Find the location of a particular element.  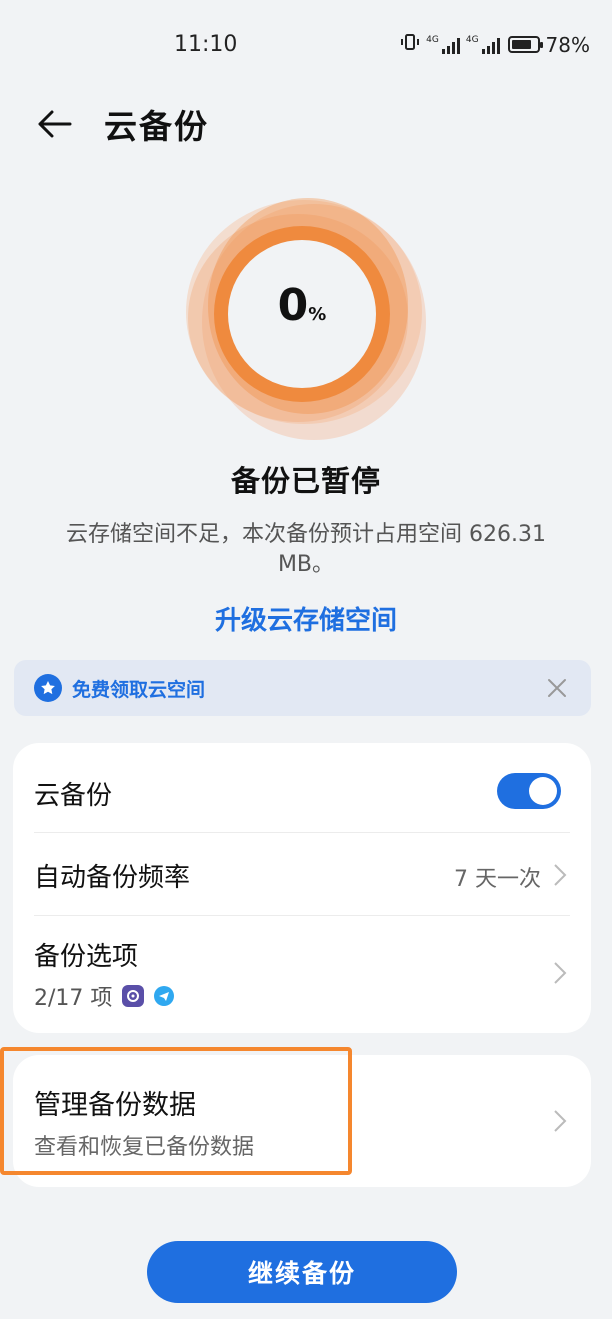

toggle-knob is located at coordinates (543, 791).